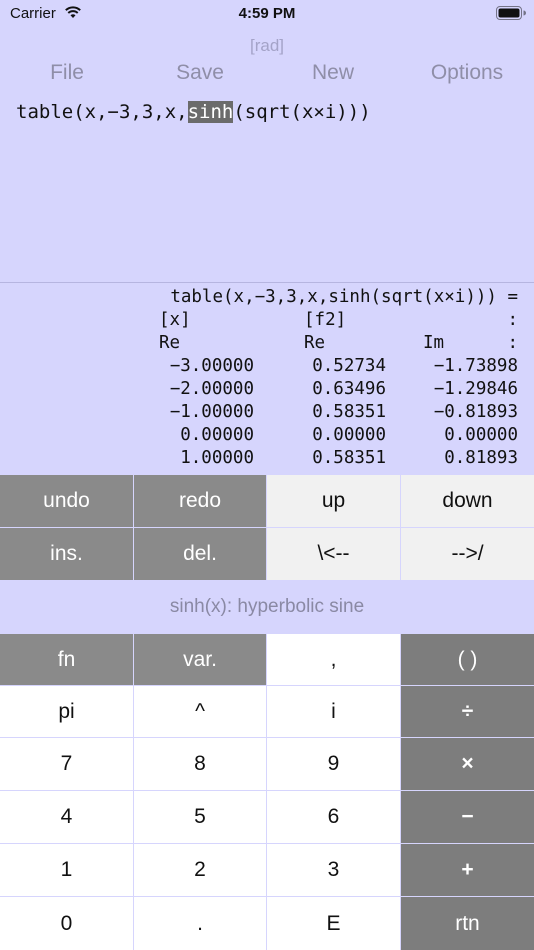 The width and height of the screenshot is (534, 950). I want to click on editor-text-before: table(x,−3,3,x,, so click(102, 112).